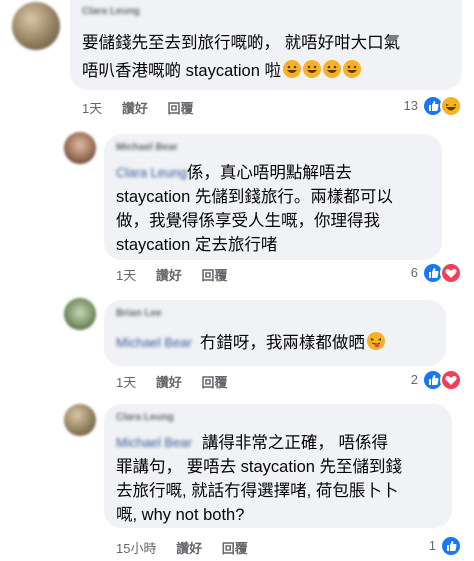  What do you see at coordinates (282, 343) in the screenshot?
I see `comment-text-fragment: 冇錯呀，我兩樣都做晒` at bounding box center [282, 343].